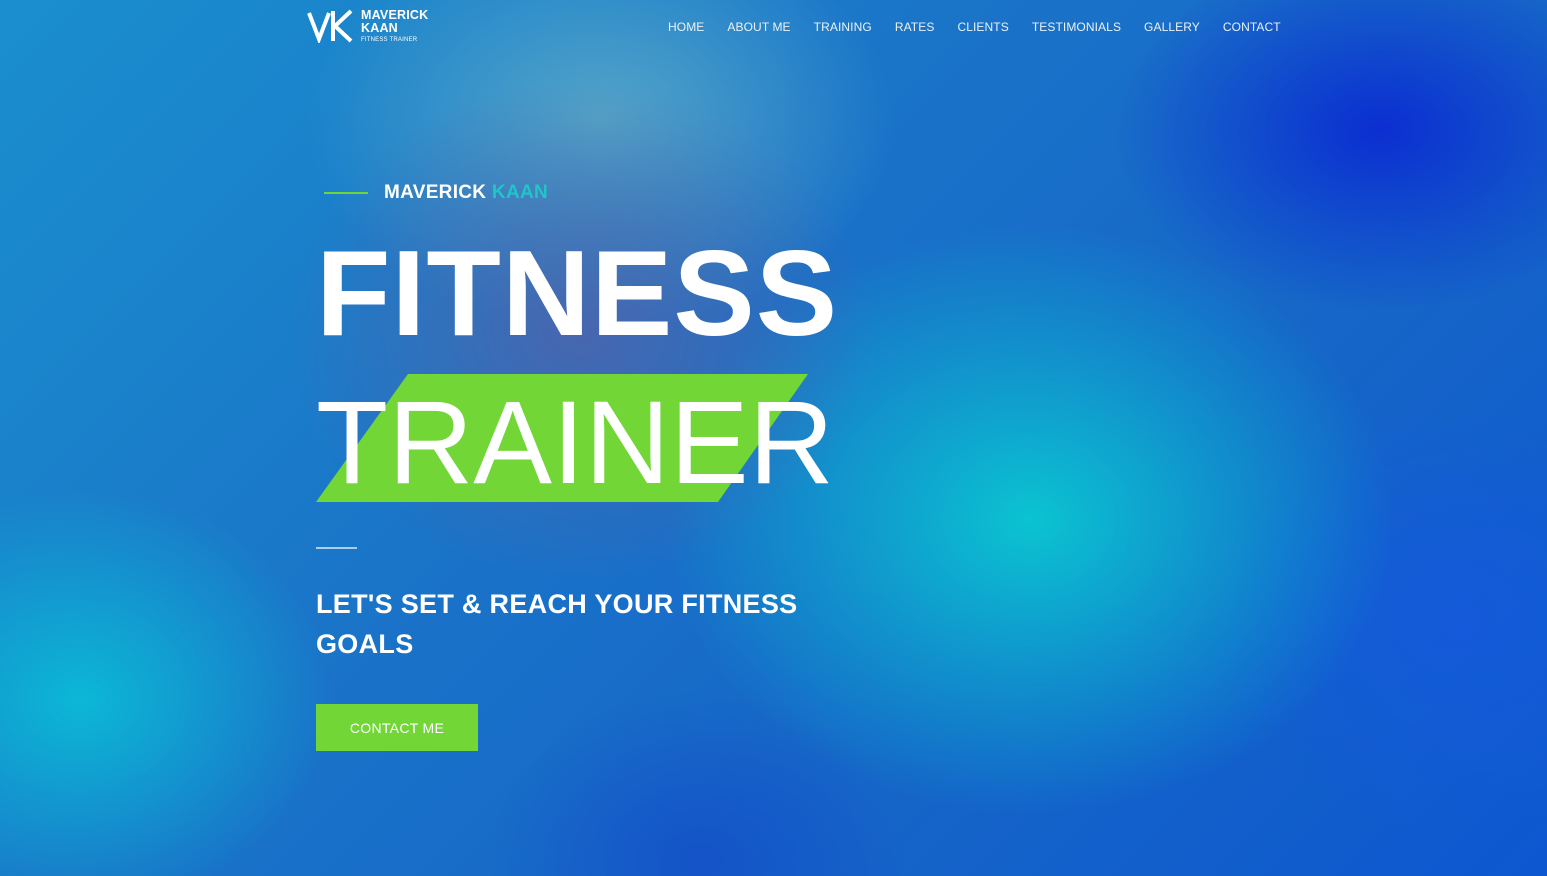  I want to click on eyebrow-last-name: KAAN, so click(520, 192).